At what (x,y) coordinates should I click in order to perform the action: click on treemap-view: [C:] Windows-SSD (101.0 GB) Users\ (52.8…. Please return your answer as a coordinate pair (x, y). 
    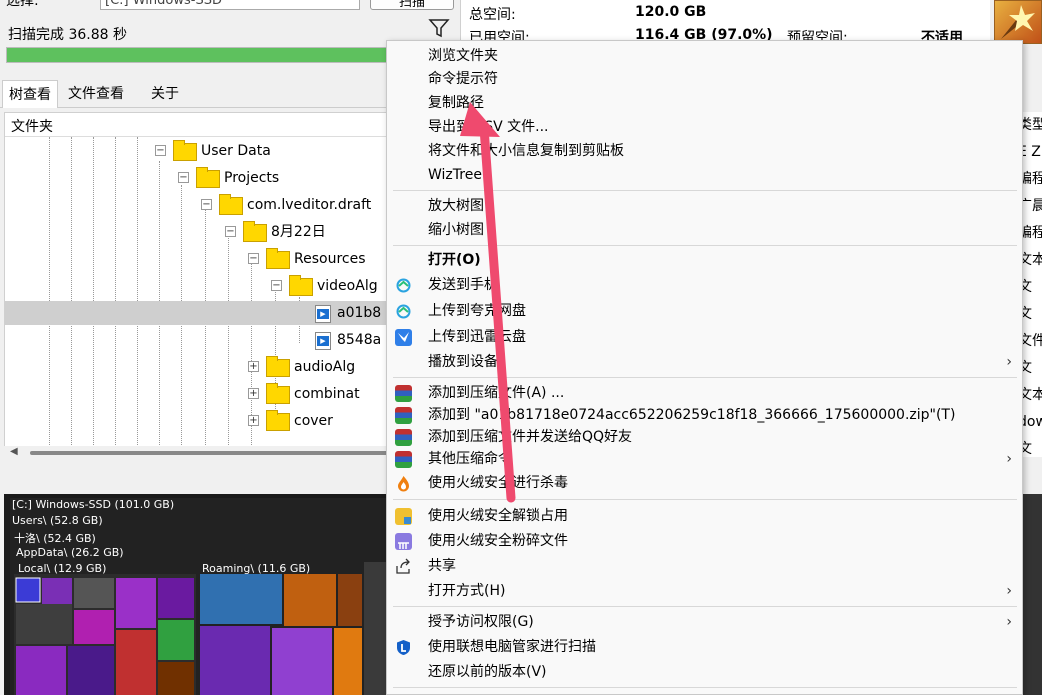
    Looking at the image, I should click on (197, 594).